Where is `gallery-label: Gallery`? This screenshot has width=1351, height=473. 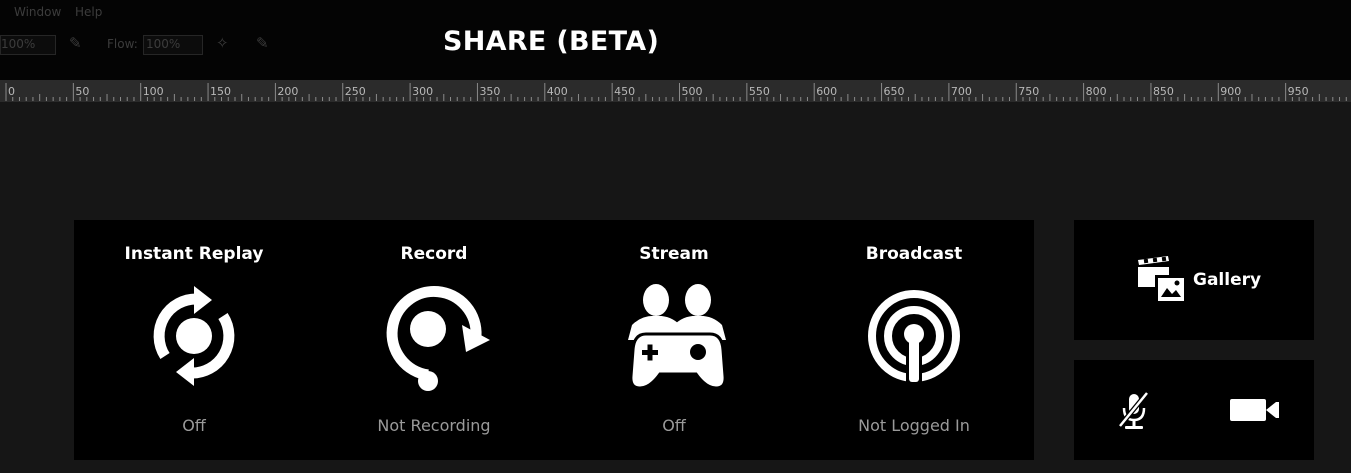 gallery-label: Gallery is located at coordinates (1227, 280).